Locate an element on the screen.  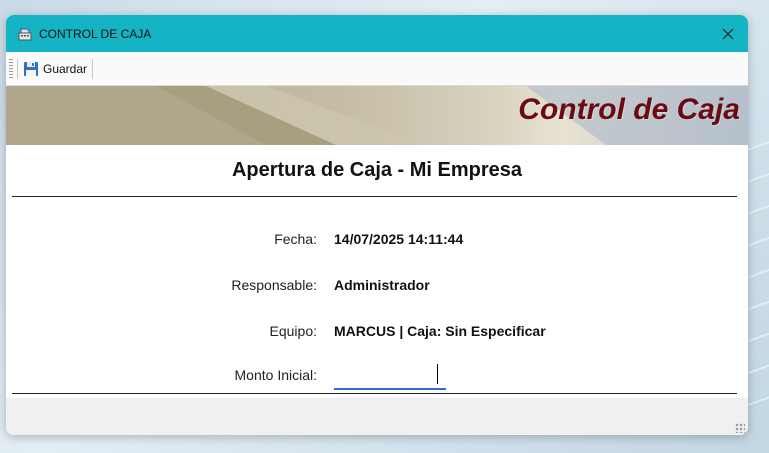
field-label: Equipo: is located at coordinates (293, 331).